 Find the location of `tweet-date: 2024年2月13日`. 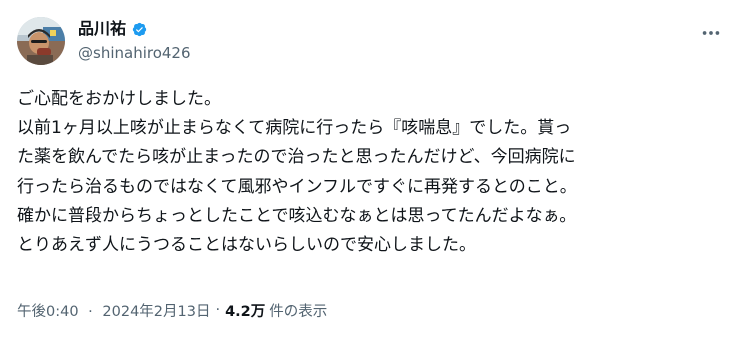

tweet-date: 2024年2月13日 is located at coordinates (156, 311).